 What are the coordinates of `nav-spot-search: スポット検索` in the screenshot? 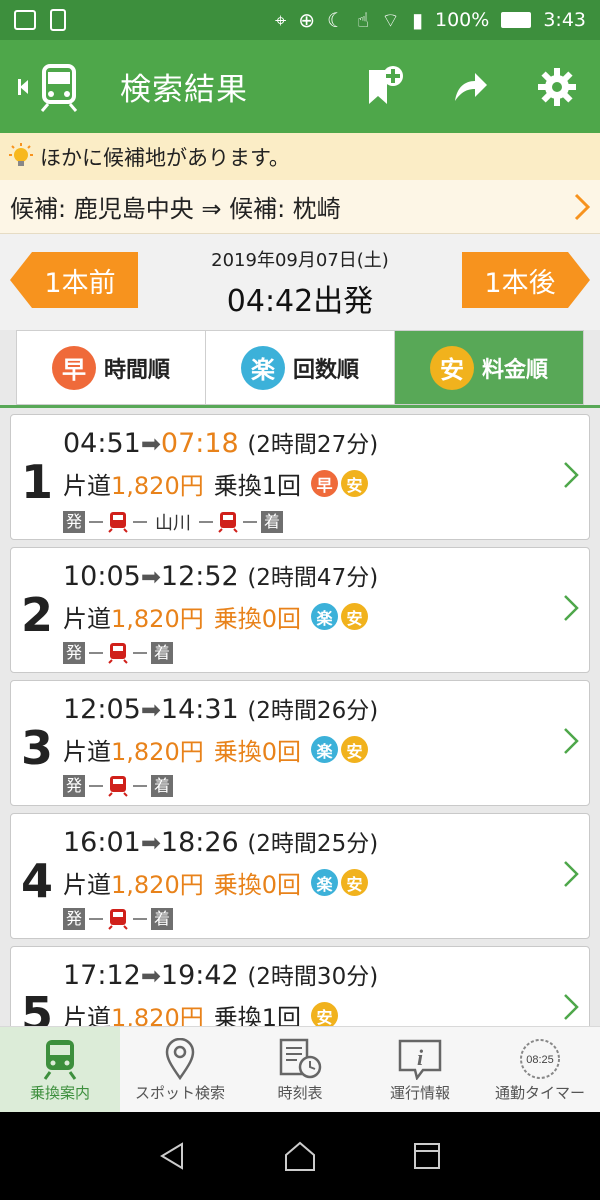 It's located at (180, 1069).